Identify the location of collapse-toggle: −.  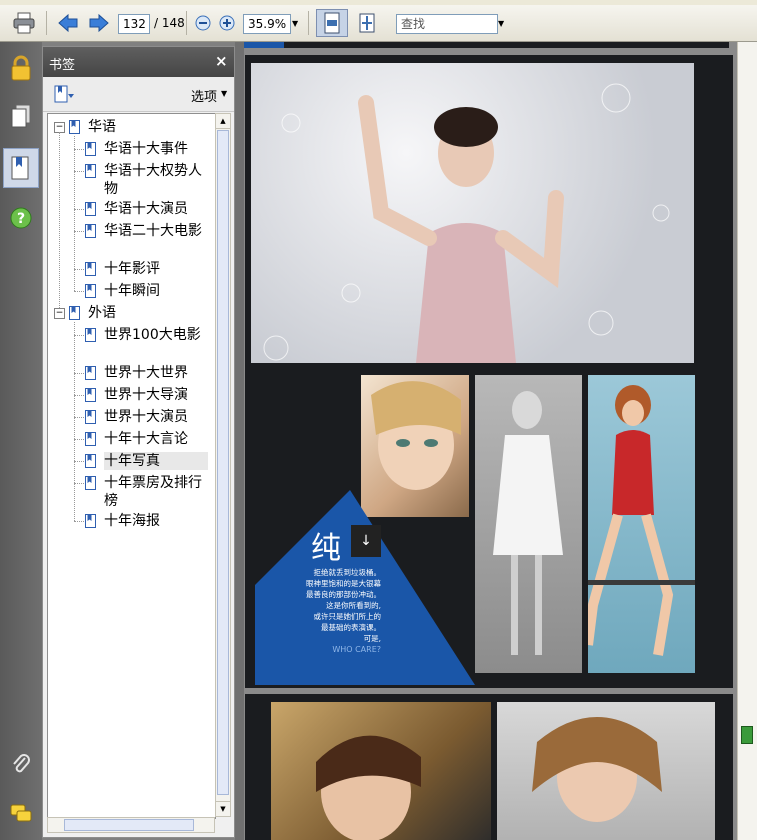
(59, 313).